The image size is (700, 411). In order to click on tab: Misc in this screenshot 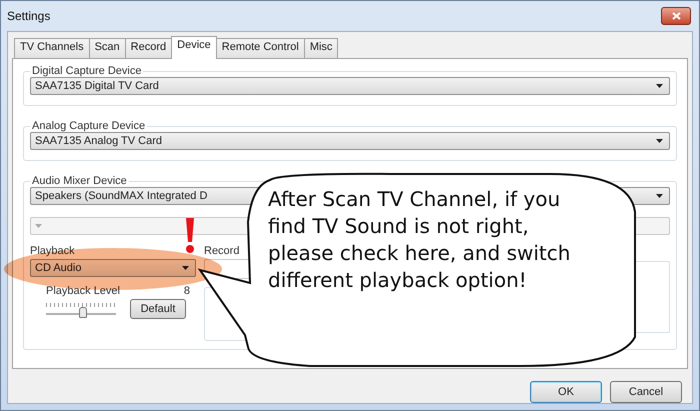, I will do `click(321, 48)`.